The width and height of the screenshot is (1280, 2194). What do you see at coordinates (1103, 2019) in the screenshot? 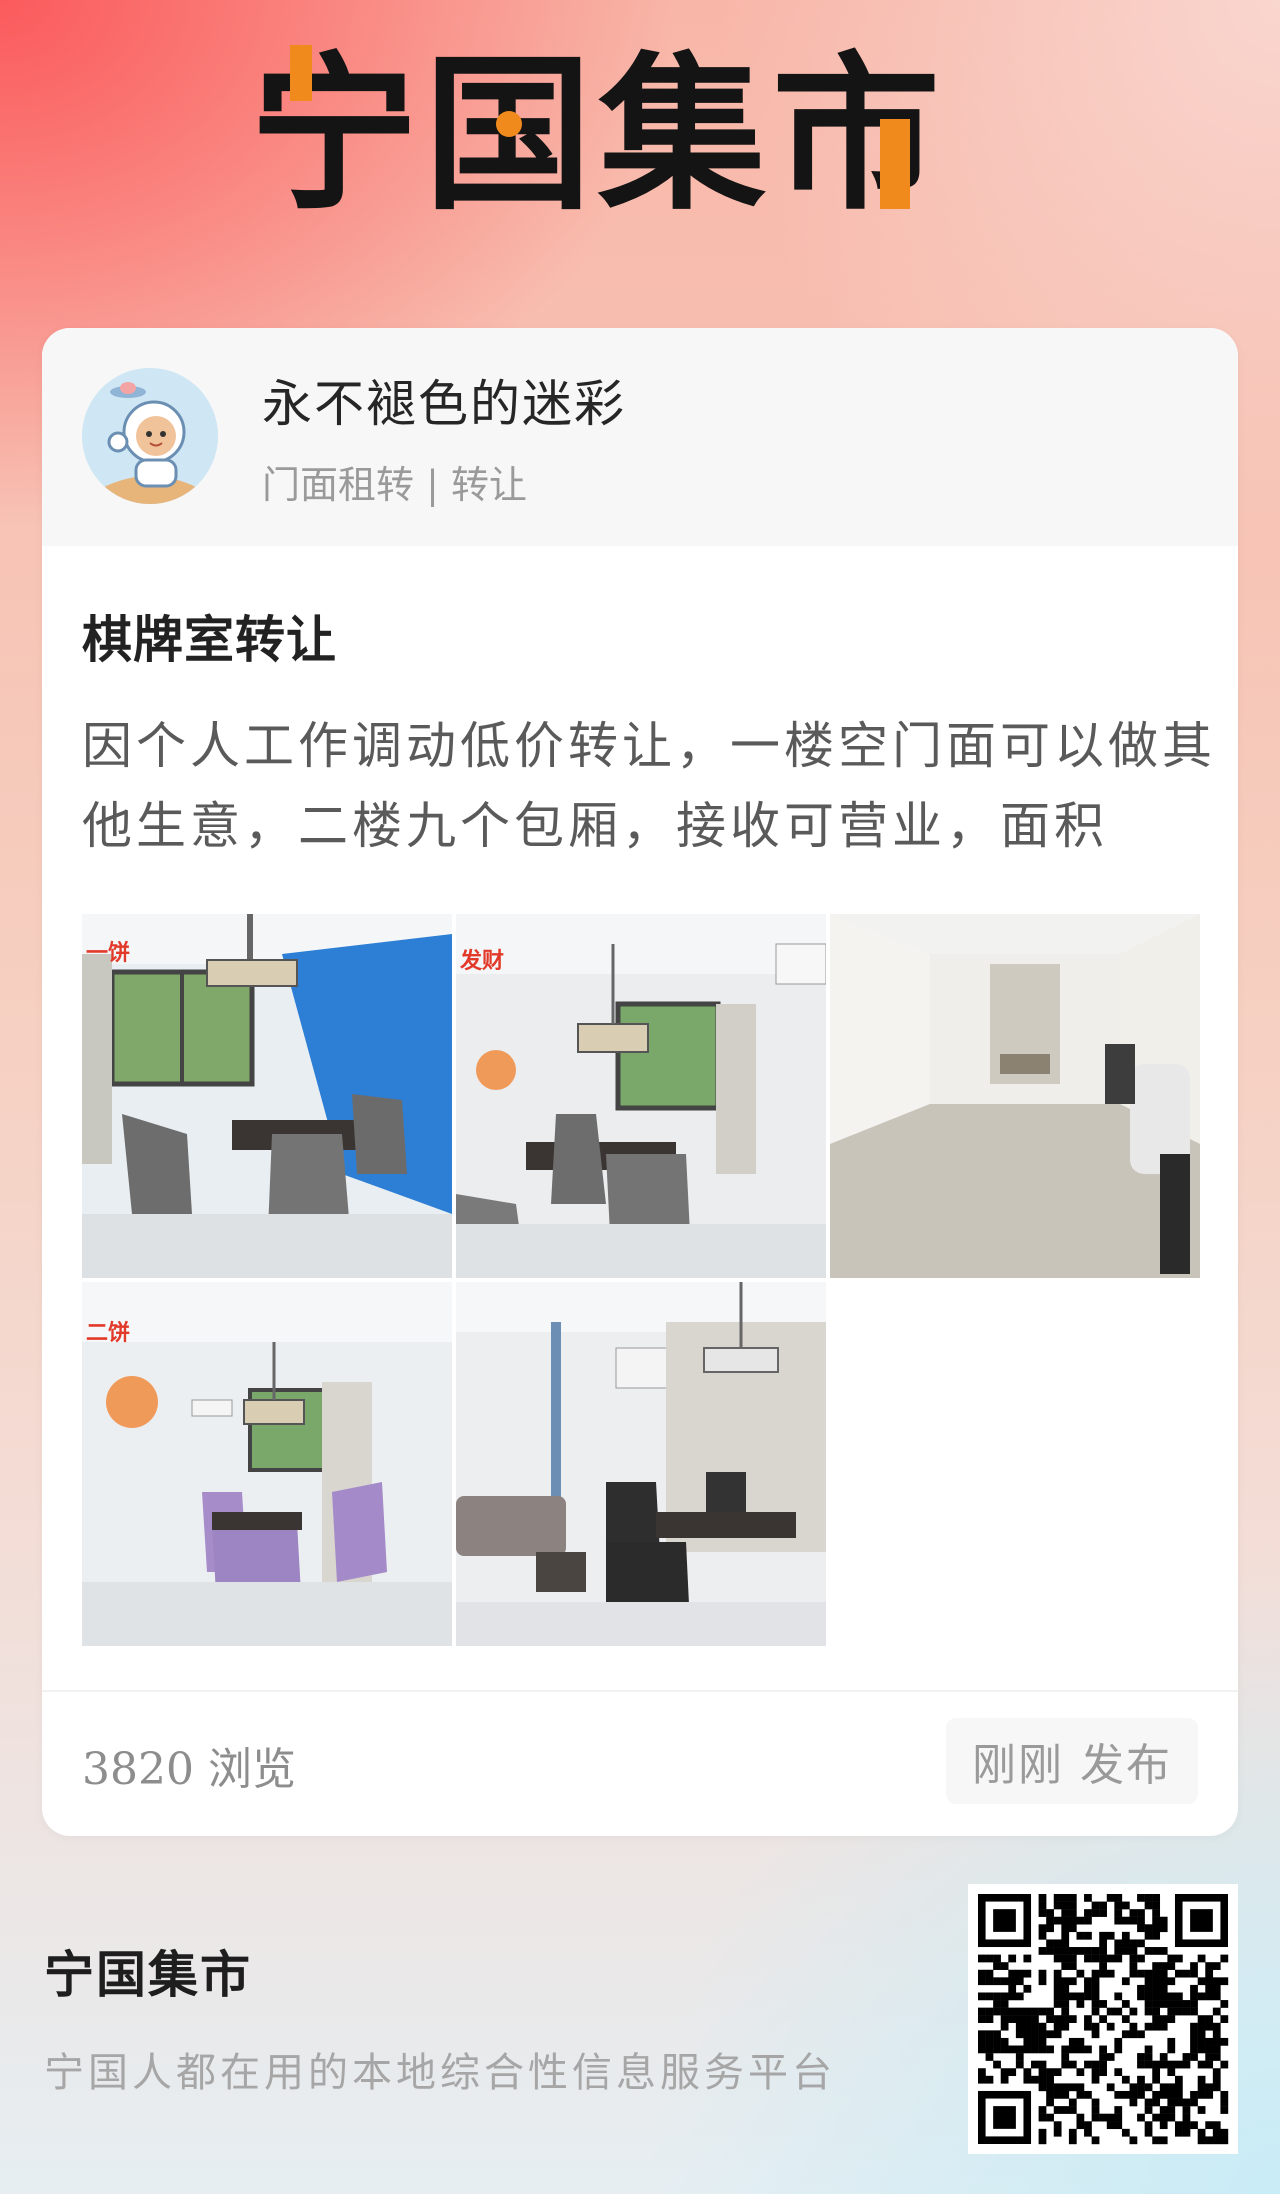
I see `qr-code-icon` at bounding box center [1103, 2019].